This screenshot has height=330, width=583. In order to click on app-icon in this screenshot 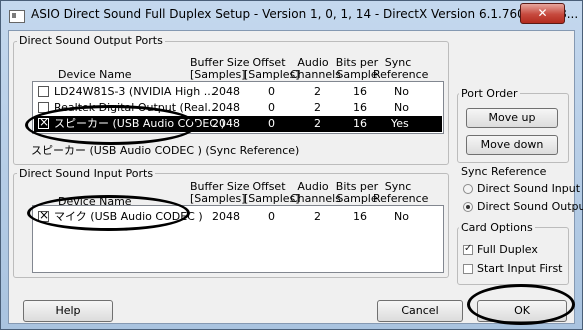, I will do `click(17, 16)`.